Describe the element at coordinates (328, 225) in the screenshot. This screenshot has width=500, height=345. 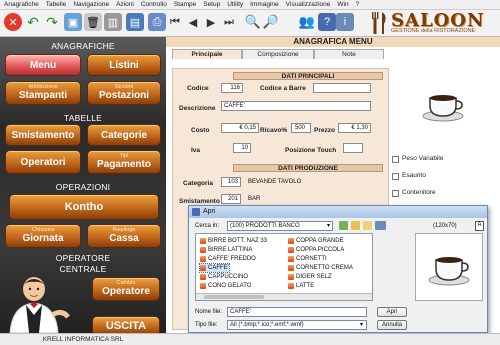
I see `chevron-down-icon: ▾` at that location.